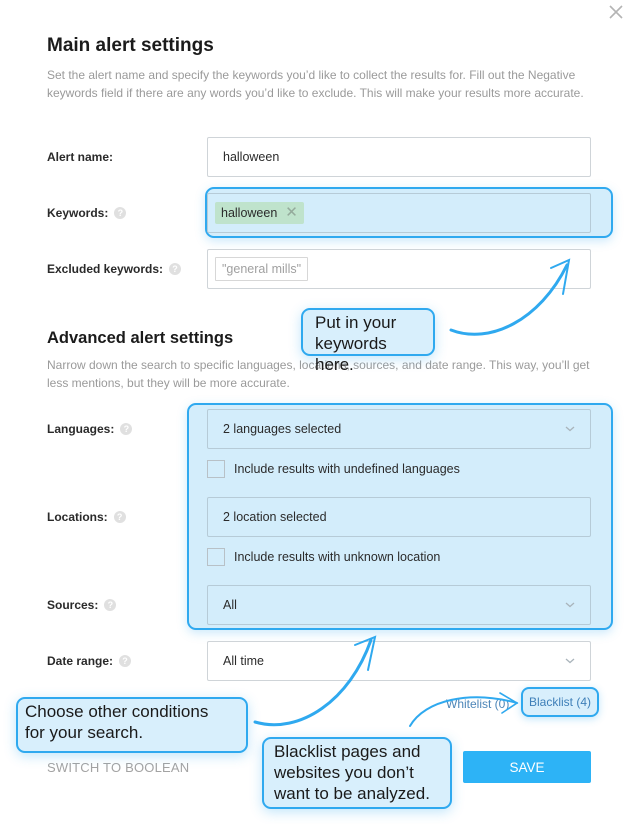  I want to click on languages-label-text: Languages:, so click(81, 429).